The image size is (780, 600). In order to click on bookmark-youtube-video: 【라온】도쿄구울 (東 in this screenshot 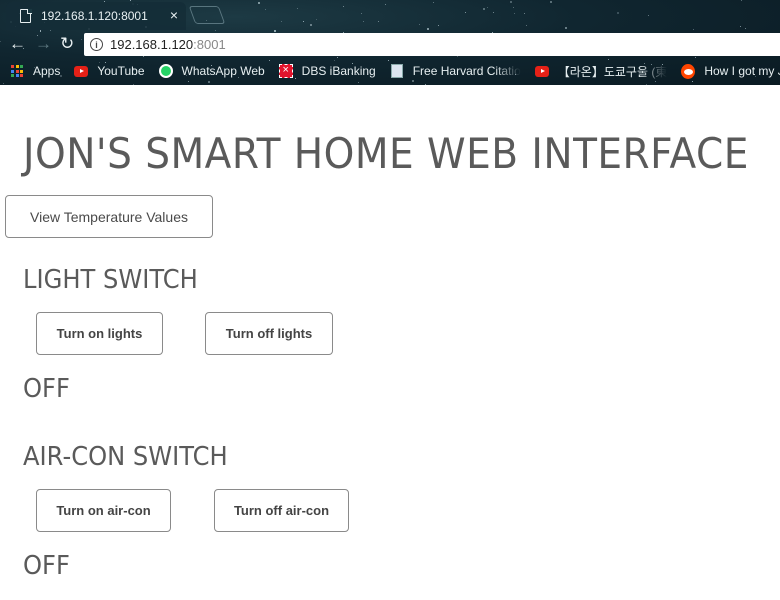, I will do `click(601, 71)`.